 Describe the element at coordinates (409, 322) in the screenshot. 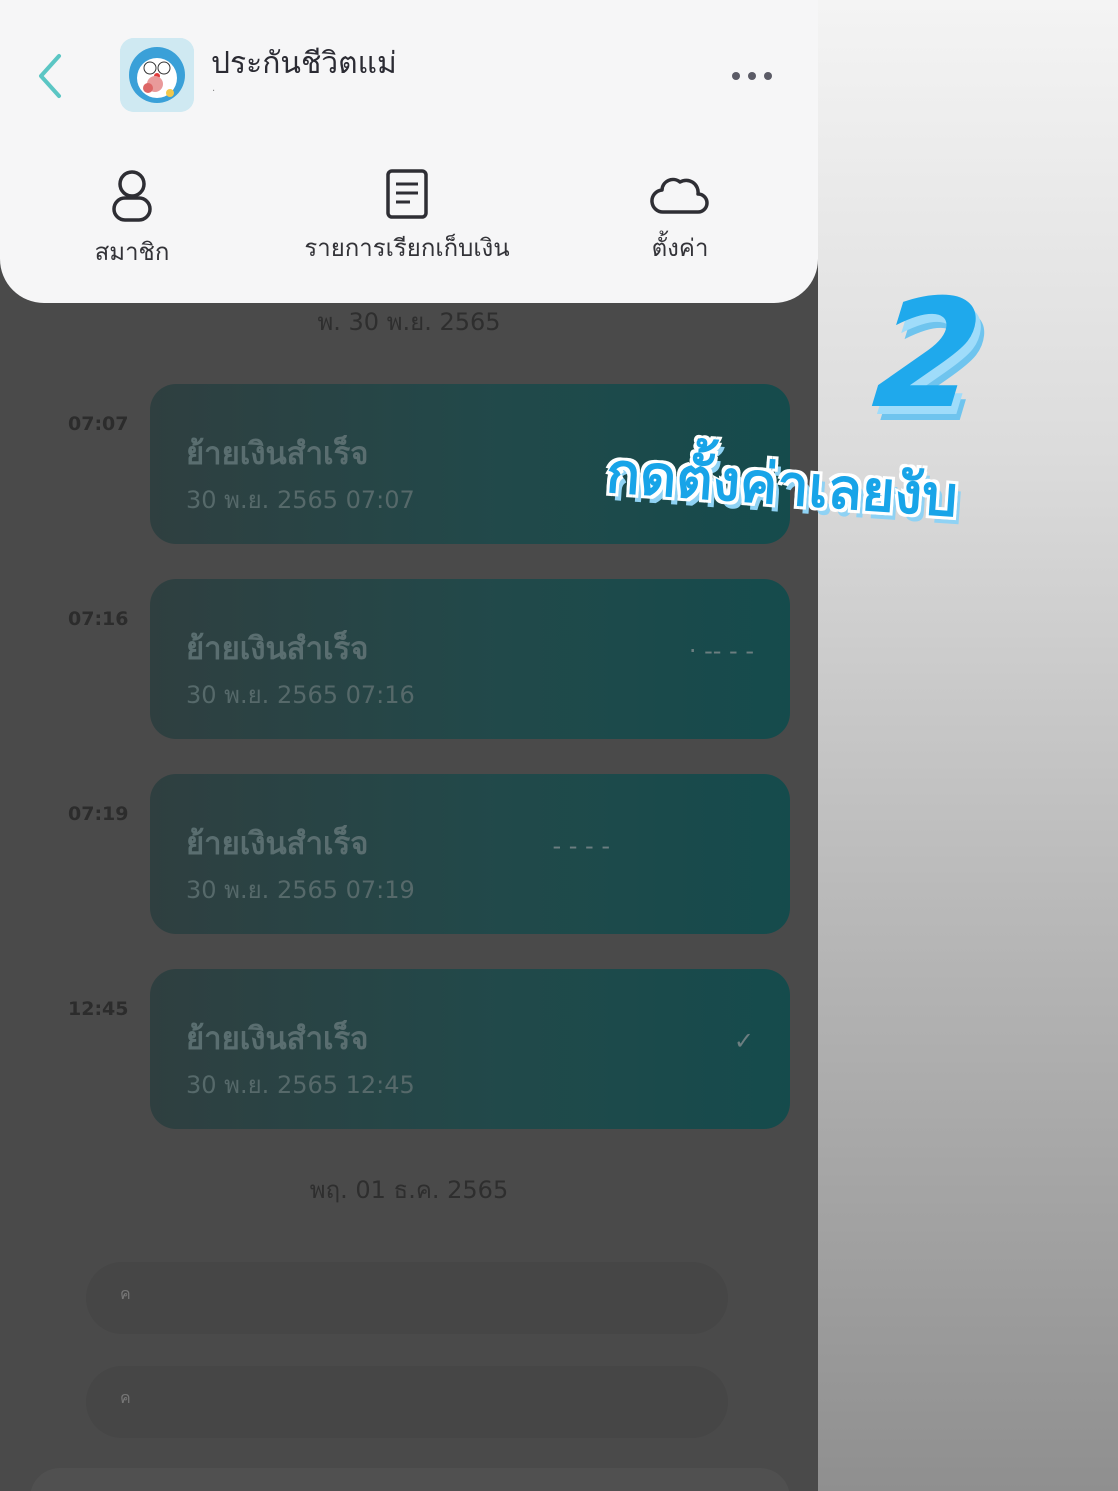

I see `date-header: พ. 30 พ.ย. 2565` at that location.